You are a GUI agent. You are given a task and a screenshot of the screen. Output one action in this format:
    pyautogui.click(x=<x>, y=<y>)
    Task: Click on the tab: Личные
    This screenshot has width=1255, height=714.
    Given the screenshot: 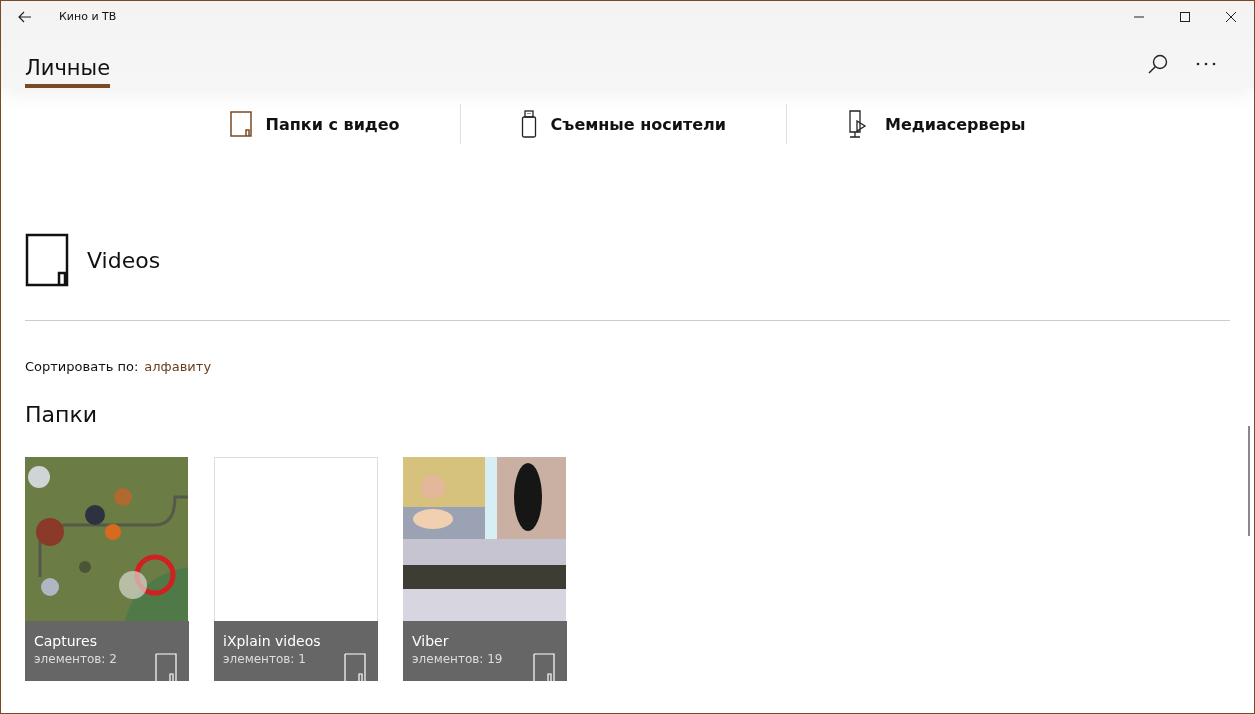 What is the action you would take?
    pyautogui.click(x=68, y=72)
    